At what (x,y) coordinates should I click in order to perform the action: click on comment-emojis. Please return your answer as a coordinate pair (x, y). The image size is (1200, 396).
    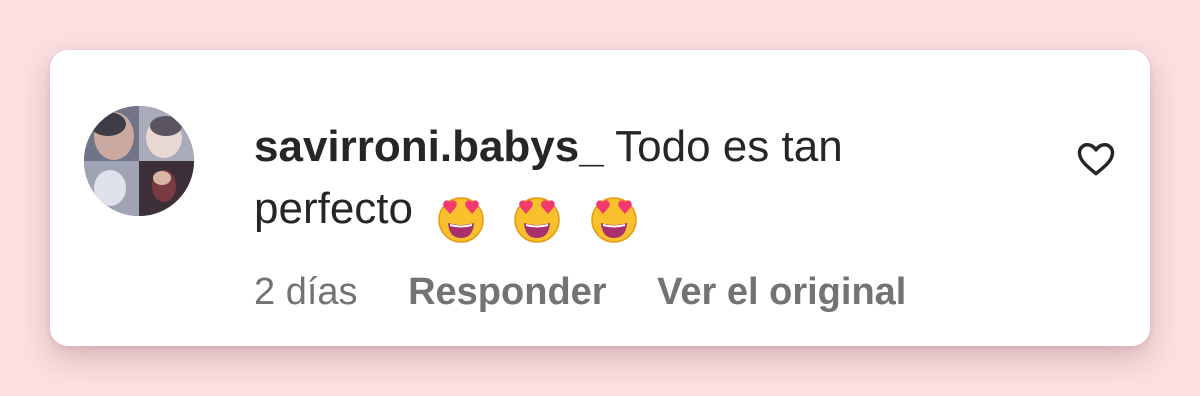
    Looking at the image, I should click on (543, 217).